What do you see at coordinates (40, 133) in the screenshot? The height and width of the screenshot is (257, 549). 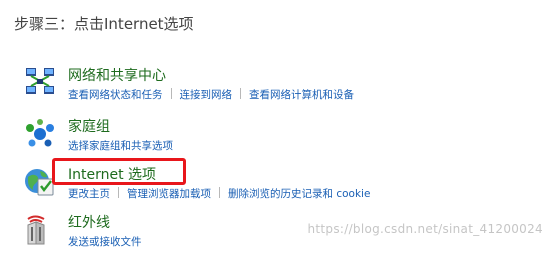 I see `homegroup-icon` at bounding box center [40, 133].